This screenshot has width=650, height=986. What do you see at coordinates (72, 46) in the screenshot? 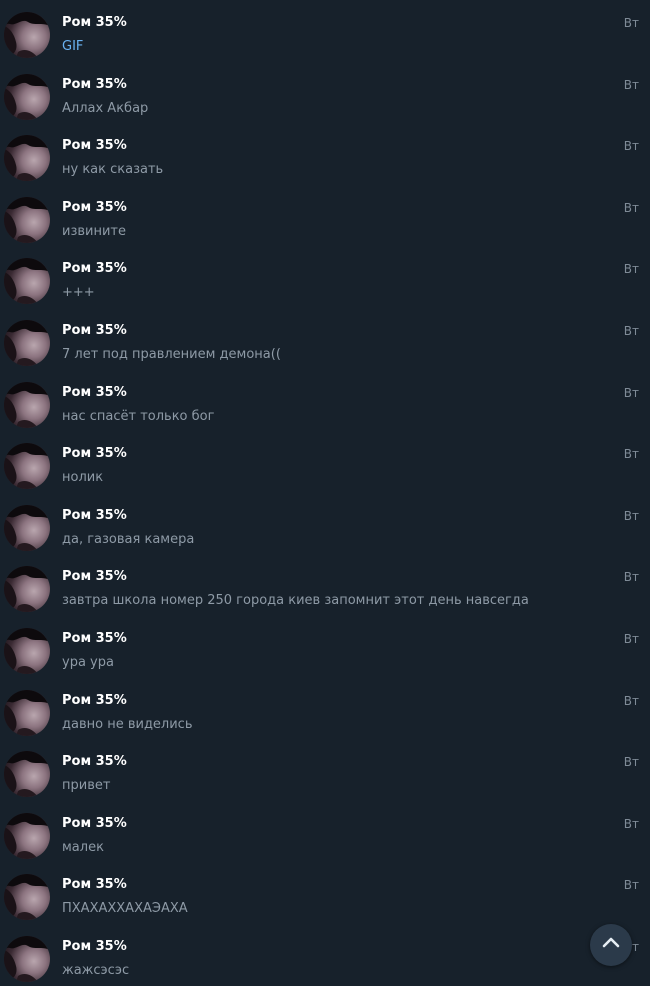
I see `gif-link: GIF` at bounding box center [72, 46].